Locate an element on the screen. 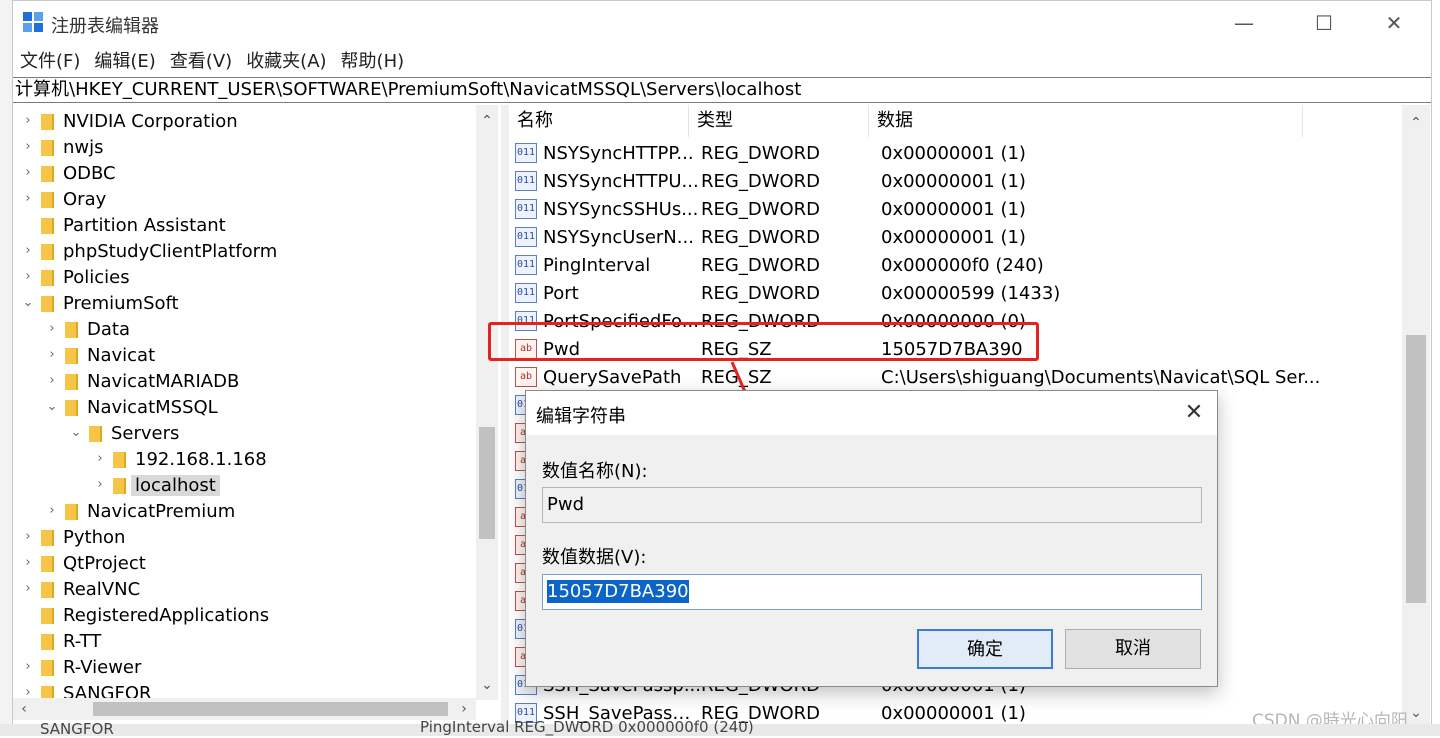 This screenshot has height=738, width=1440. value-name: Port is located at coordinates (561, 293).